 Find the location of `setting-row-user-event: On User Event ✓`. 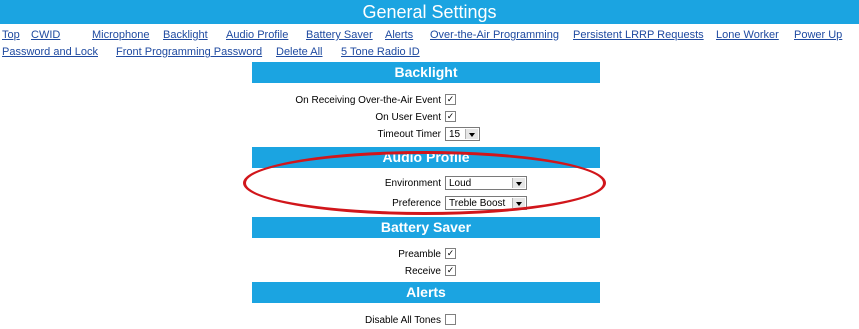

setting-row-user-event: On User Event ✓ is located at coordinates (429, 118).